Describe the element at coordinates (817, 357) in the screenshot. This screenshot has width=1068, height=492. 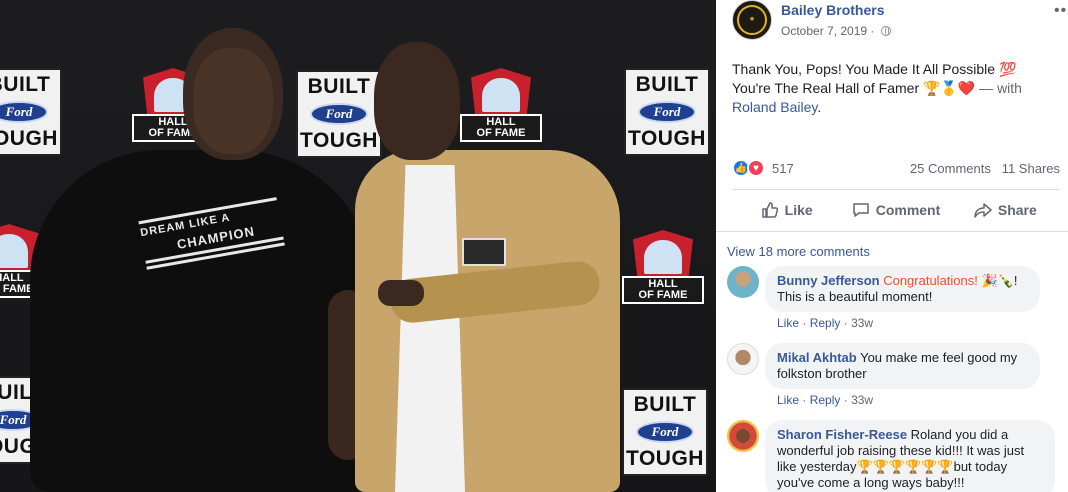
I see `comment-author-link: Mikal Akhtab` at that location.